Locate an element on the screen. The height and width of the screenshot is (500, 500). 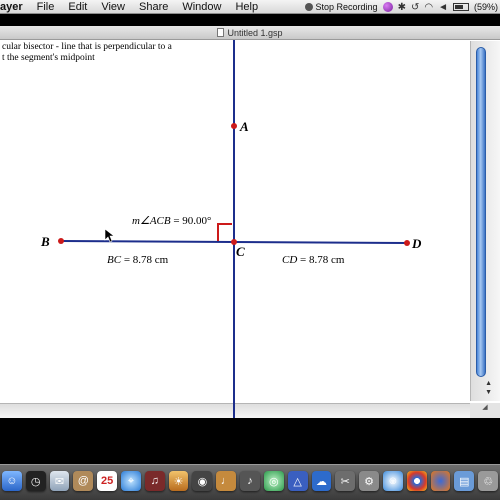
label-d: D is located at coordinates (416, 243).